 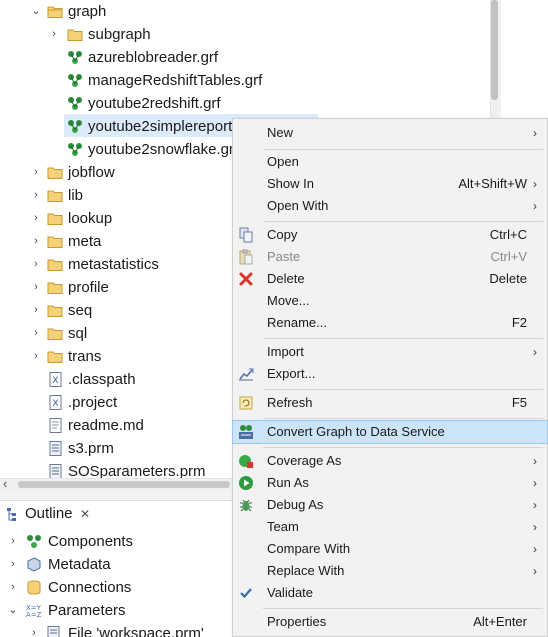 What do you see at coordinates (280, 132) in the screenshot?
I see `menu-item-label: New` at bounding box center [280, 132].